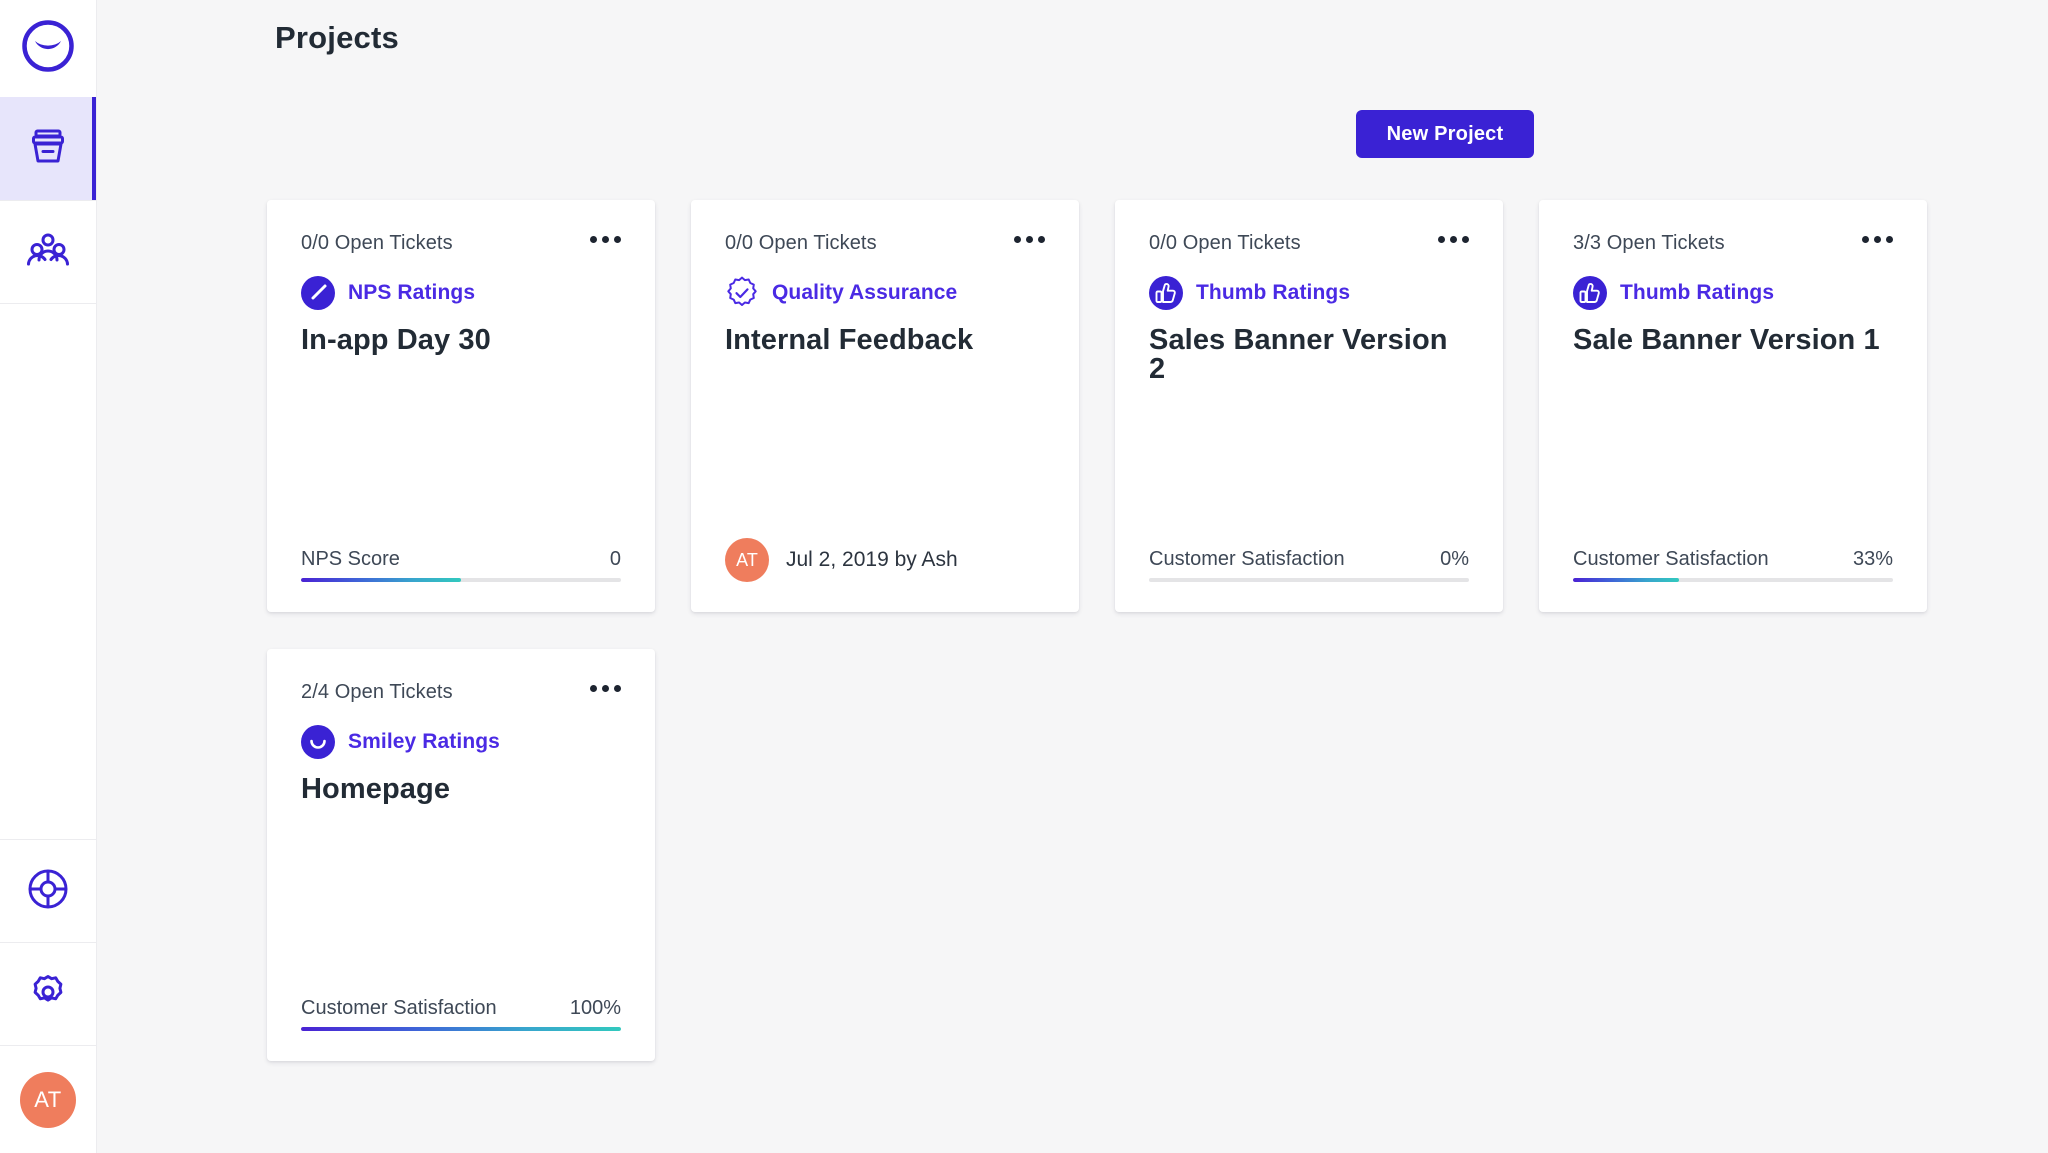  What do you see at coordinates (412, 292) in the screenshot?
I see `project-type-label: NPS Ratings` at bounding box center [412, 292].